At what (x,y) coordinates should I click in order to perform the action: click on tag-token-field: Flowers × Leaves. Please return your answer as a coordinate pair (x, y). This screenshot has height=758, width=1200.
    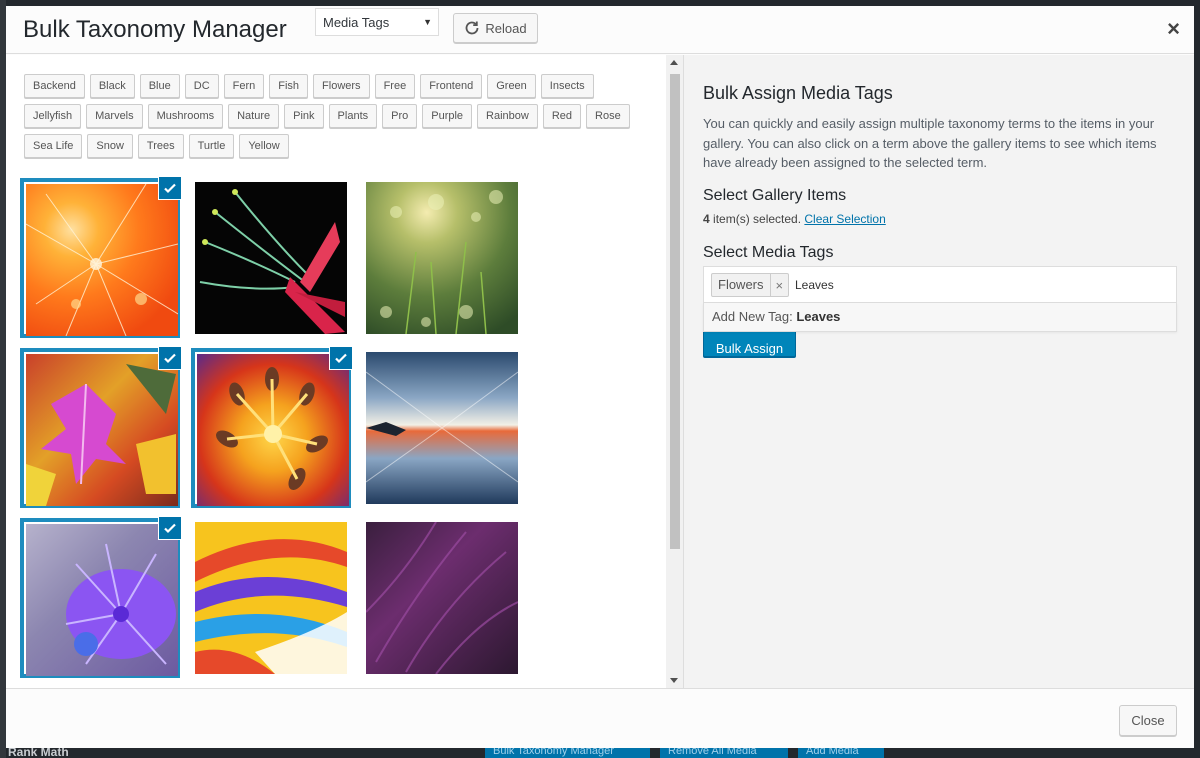
    Looking at the image, I should click on (940, 284).